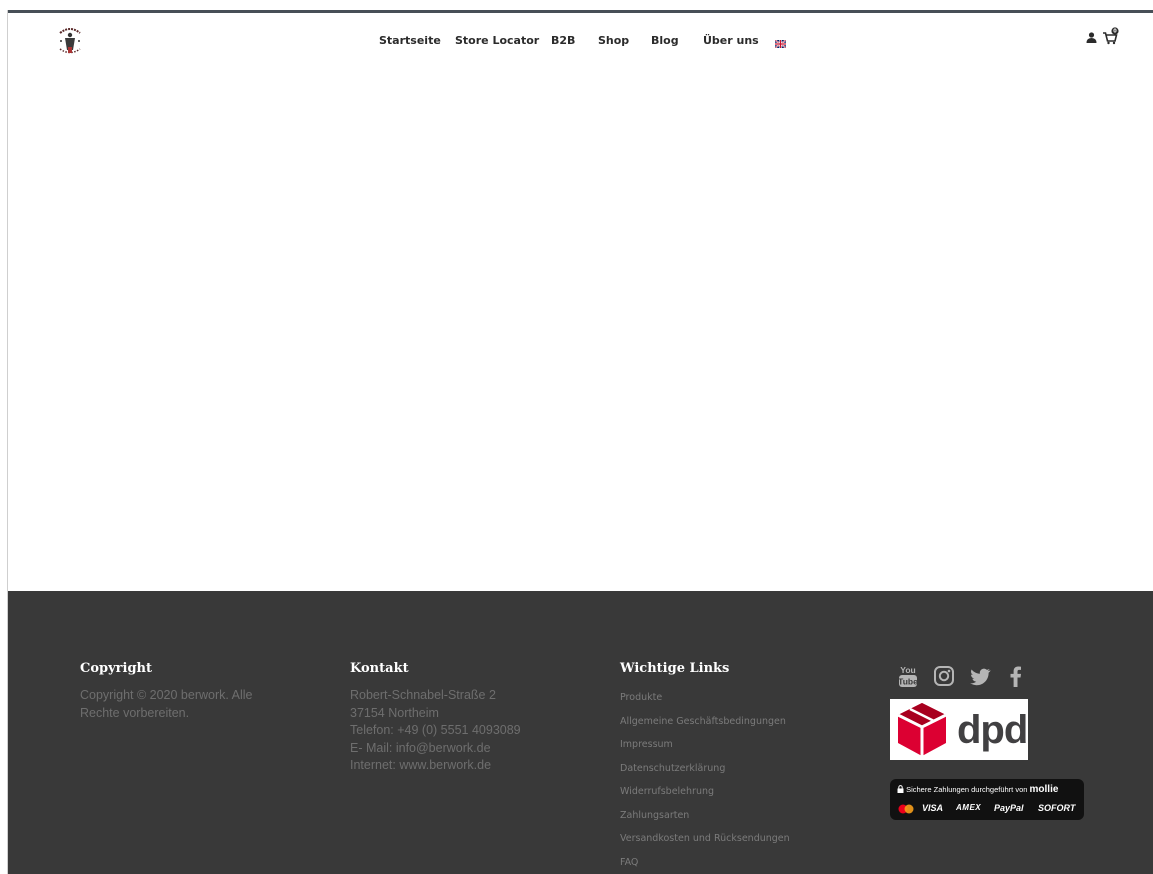 This screenshot has height=874, width=1153. Describe the element at coordinates (906, 809) in the screenshot. I see `mastercard-icon` at that location.